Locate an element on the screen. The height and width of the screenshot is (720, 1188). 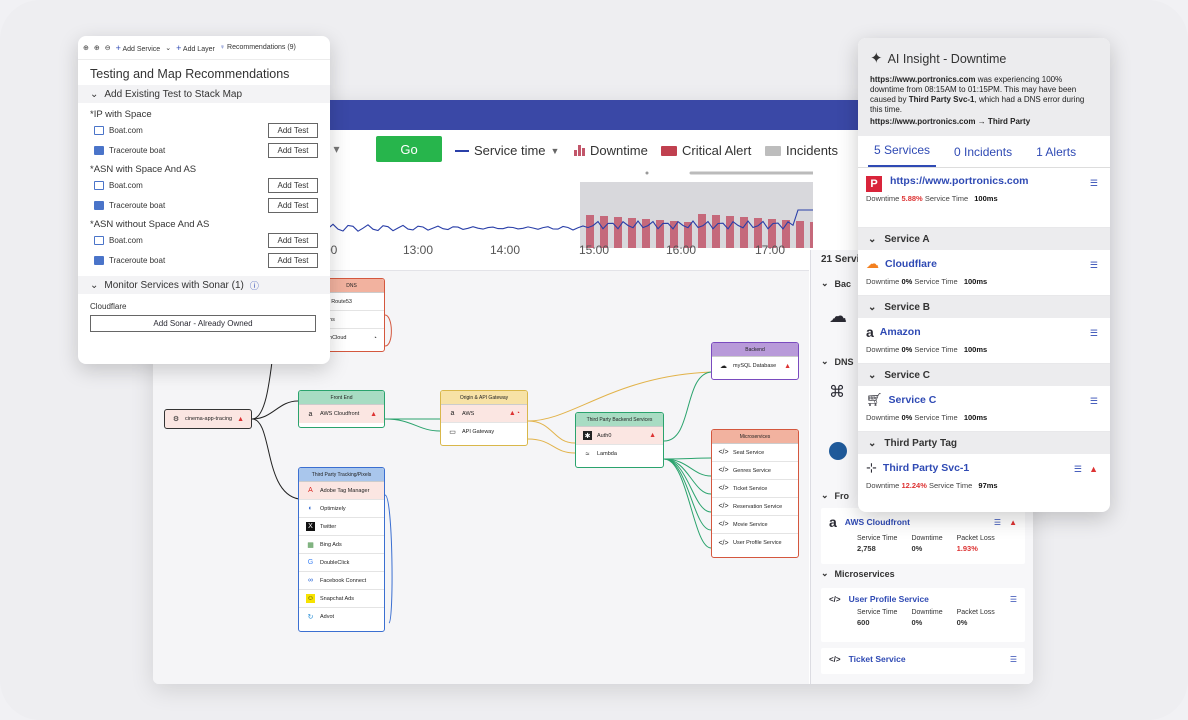
cloud-icon: ☁ is located at coordinates (723, 366).